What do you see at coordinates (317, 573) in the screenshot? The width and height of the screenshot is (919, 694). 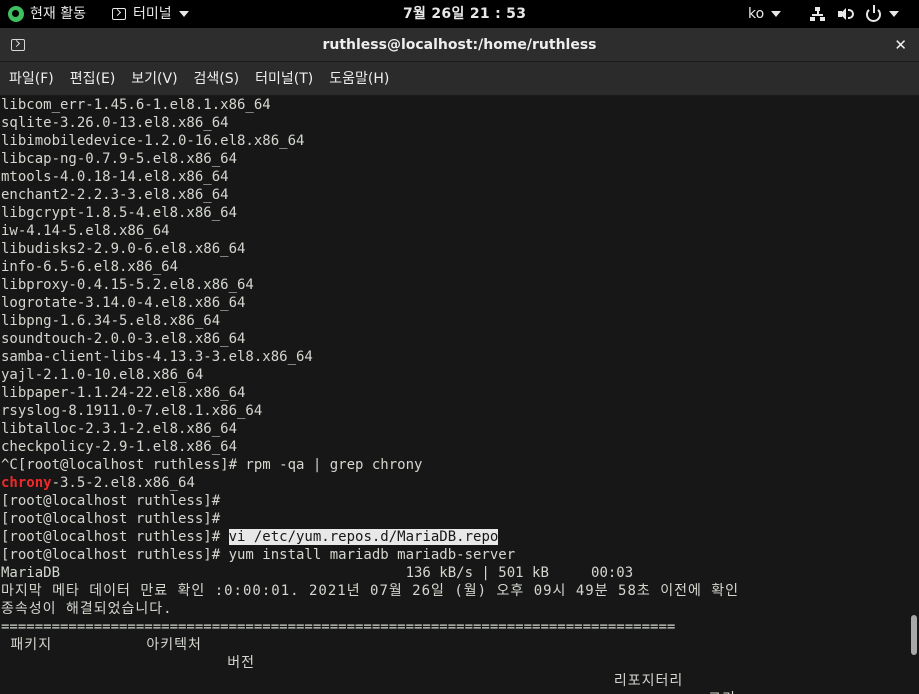 I see `repo-download-line: MariaDB 136 kB/s | 501 kB 00:03` at bounding box center [317, 573].